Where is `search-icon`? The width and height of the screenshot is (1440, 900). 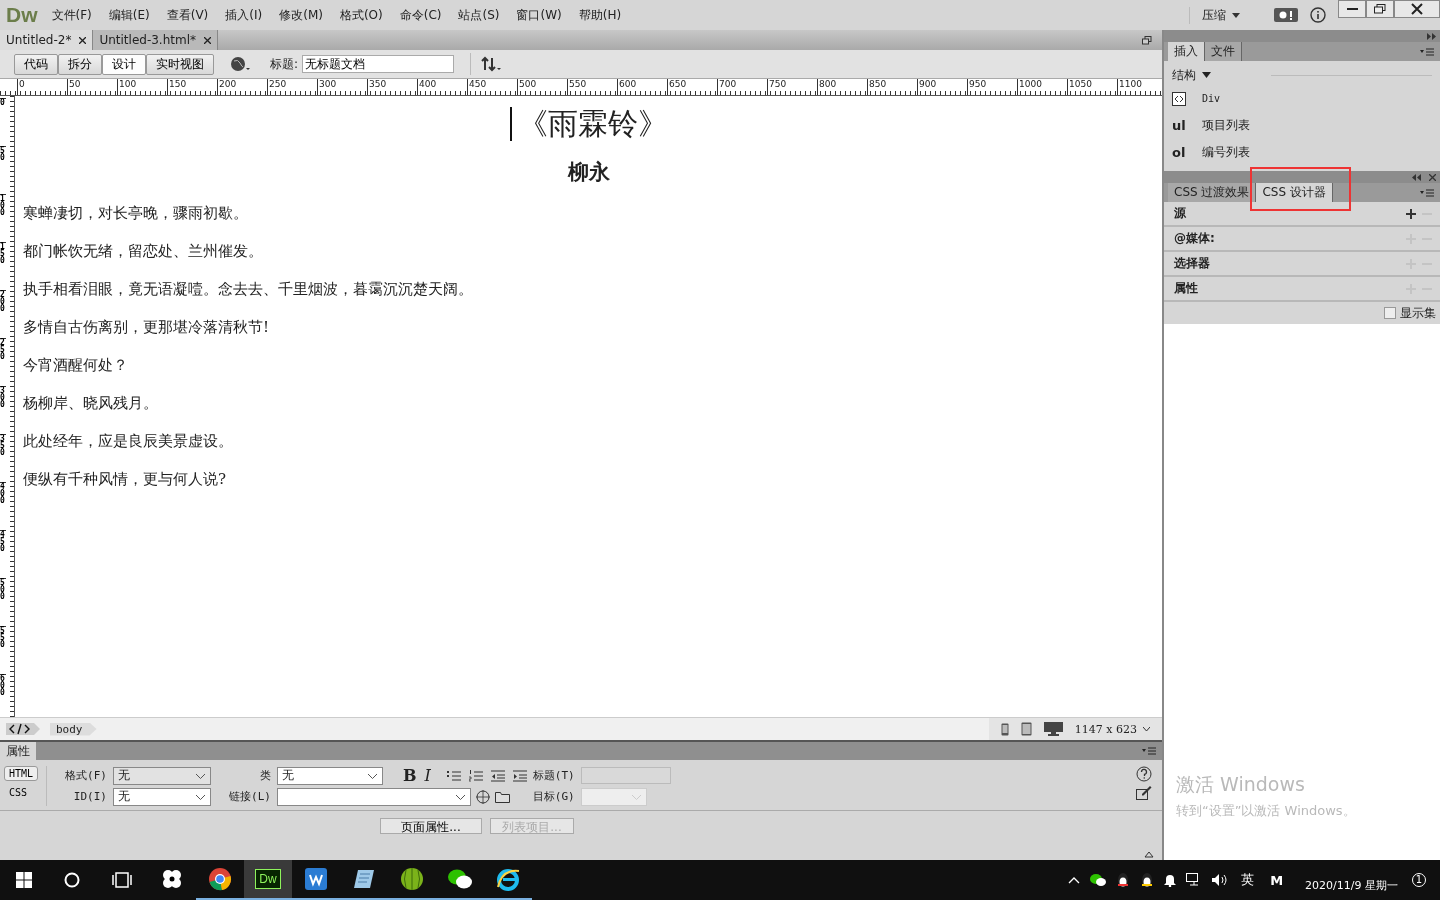 search-icon is located at coordinates (72, 880).